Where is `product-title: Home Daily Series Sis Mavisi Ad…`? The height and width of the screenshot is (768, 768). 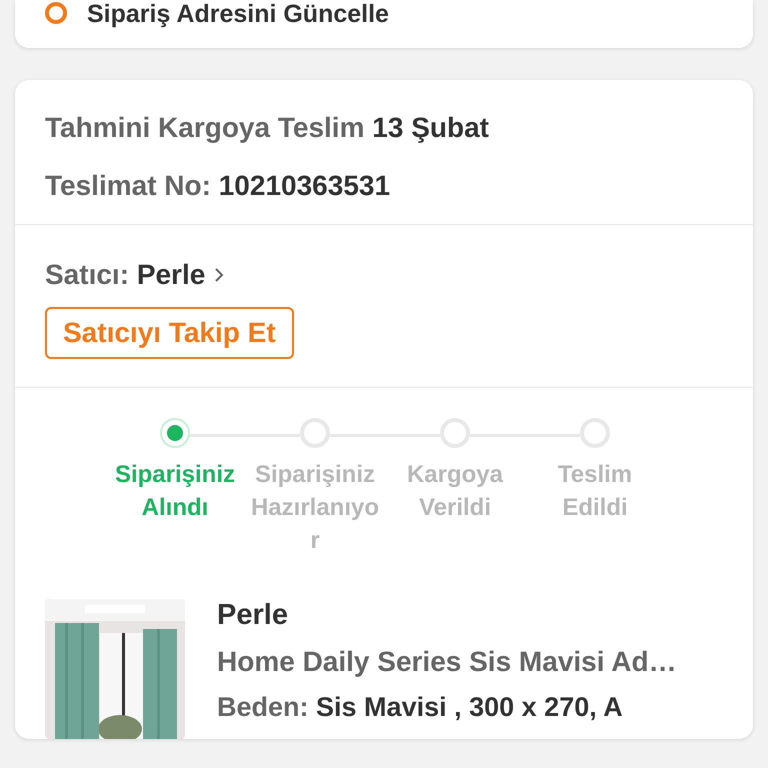
product-title: Home Daily Series Sis Mavisi Ad… is located at coordinates (447, 662).